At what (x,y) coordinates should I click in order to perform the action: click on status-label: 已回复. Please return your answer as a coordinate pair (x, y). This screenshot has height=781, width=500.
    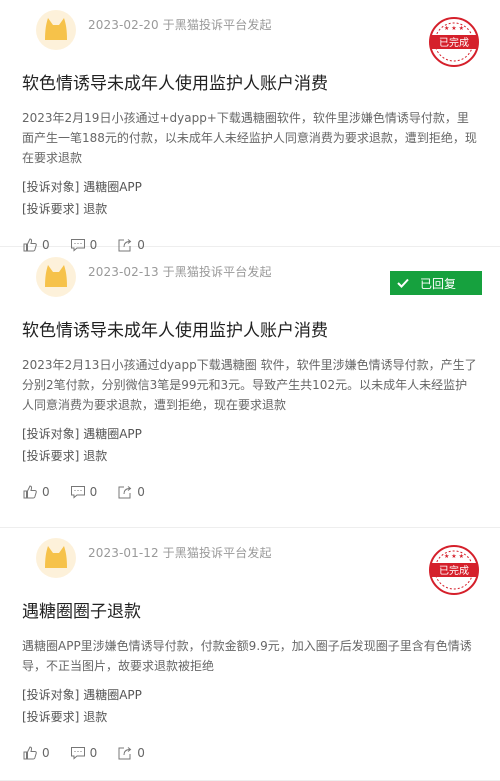
    Looking at the image, I should click on (438, 283).